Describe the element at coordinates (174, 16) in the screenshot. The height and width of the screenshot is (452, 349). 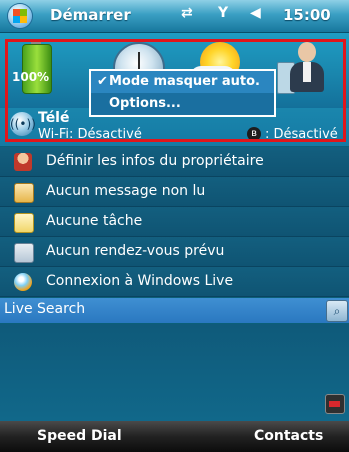
I see `status-bar: Démarrer ⇄ Y ◀ 15:00` at that location.